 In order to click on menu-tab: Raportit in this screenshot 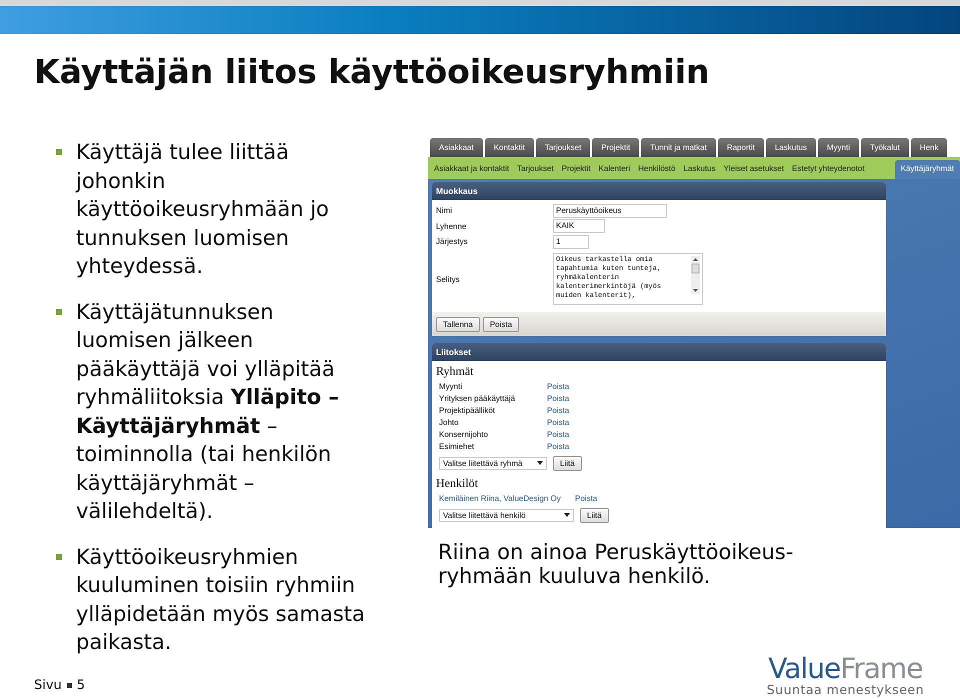, I will do `click(741, 147)`.